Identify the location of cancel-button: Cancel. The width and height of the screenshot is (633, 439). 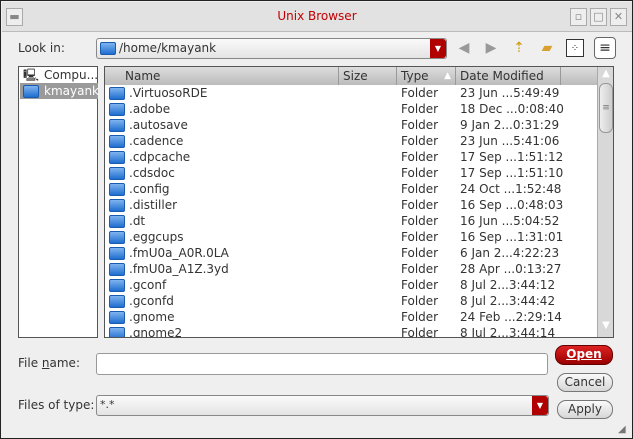
(585, 382).